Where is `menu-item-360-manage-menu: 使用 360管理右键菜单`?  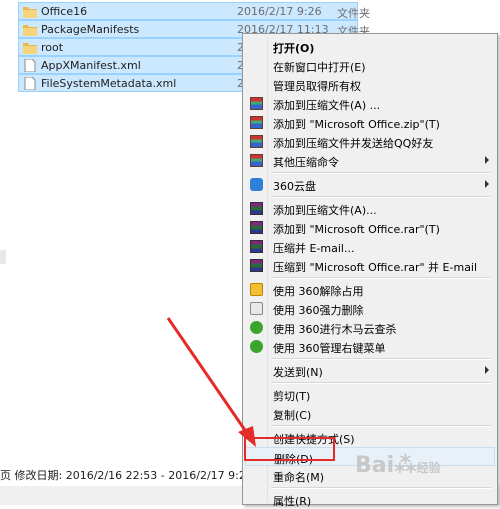
menu-item-360-manage-menu: 使用 360管理右键菜单 is located at coordinates (370, 346).